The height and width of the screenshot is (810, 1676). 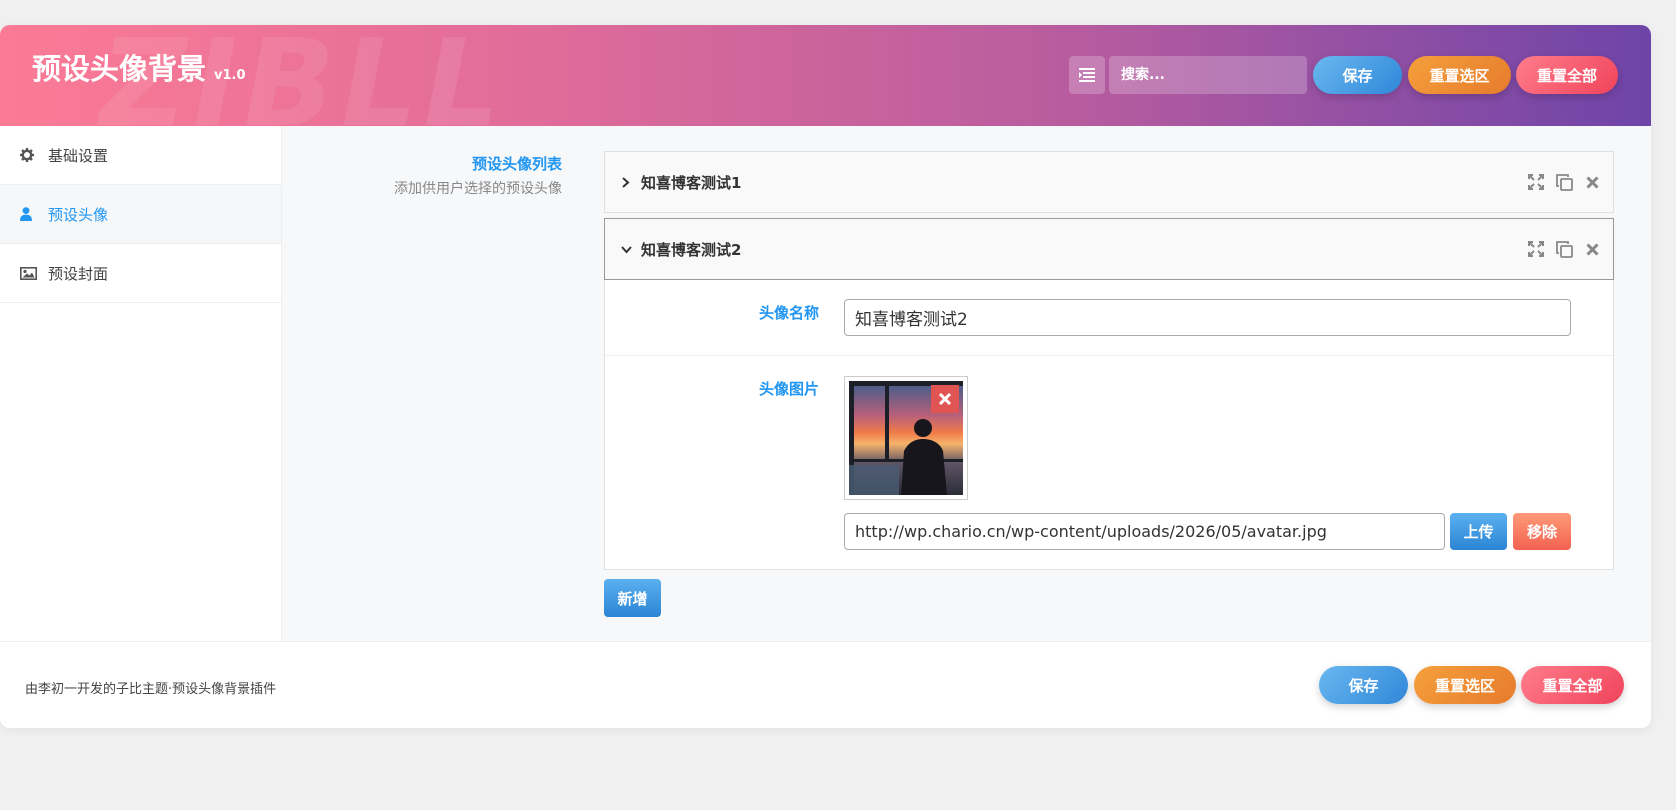 What do you see at coordinates (119, 69) in the screenshot?
I see `page-title-text: 预设头像背景` at bounding box center [119, 69].